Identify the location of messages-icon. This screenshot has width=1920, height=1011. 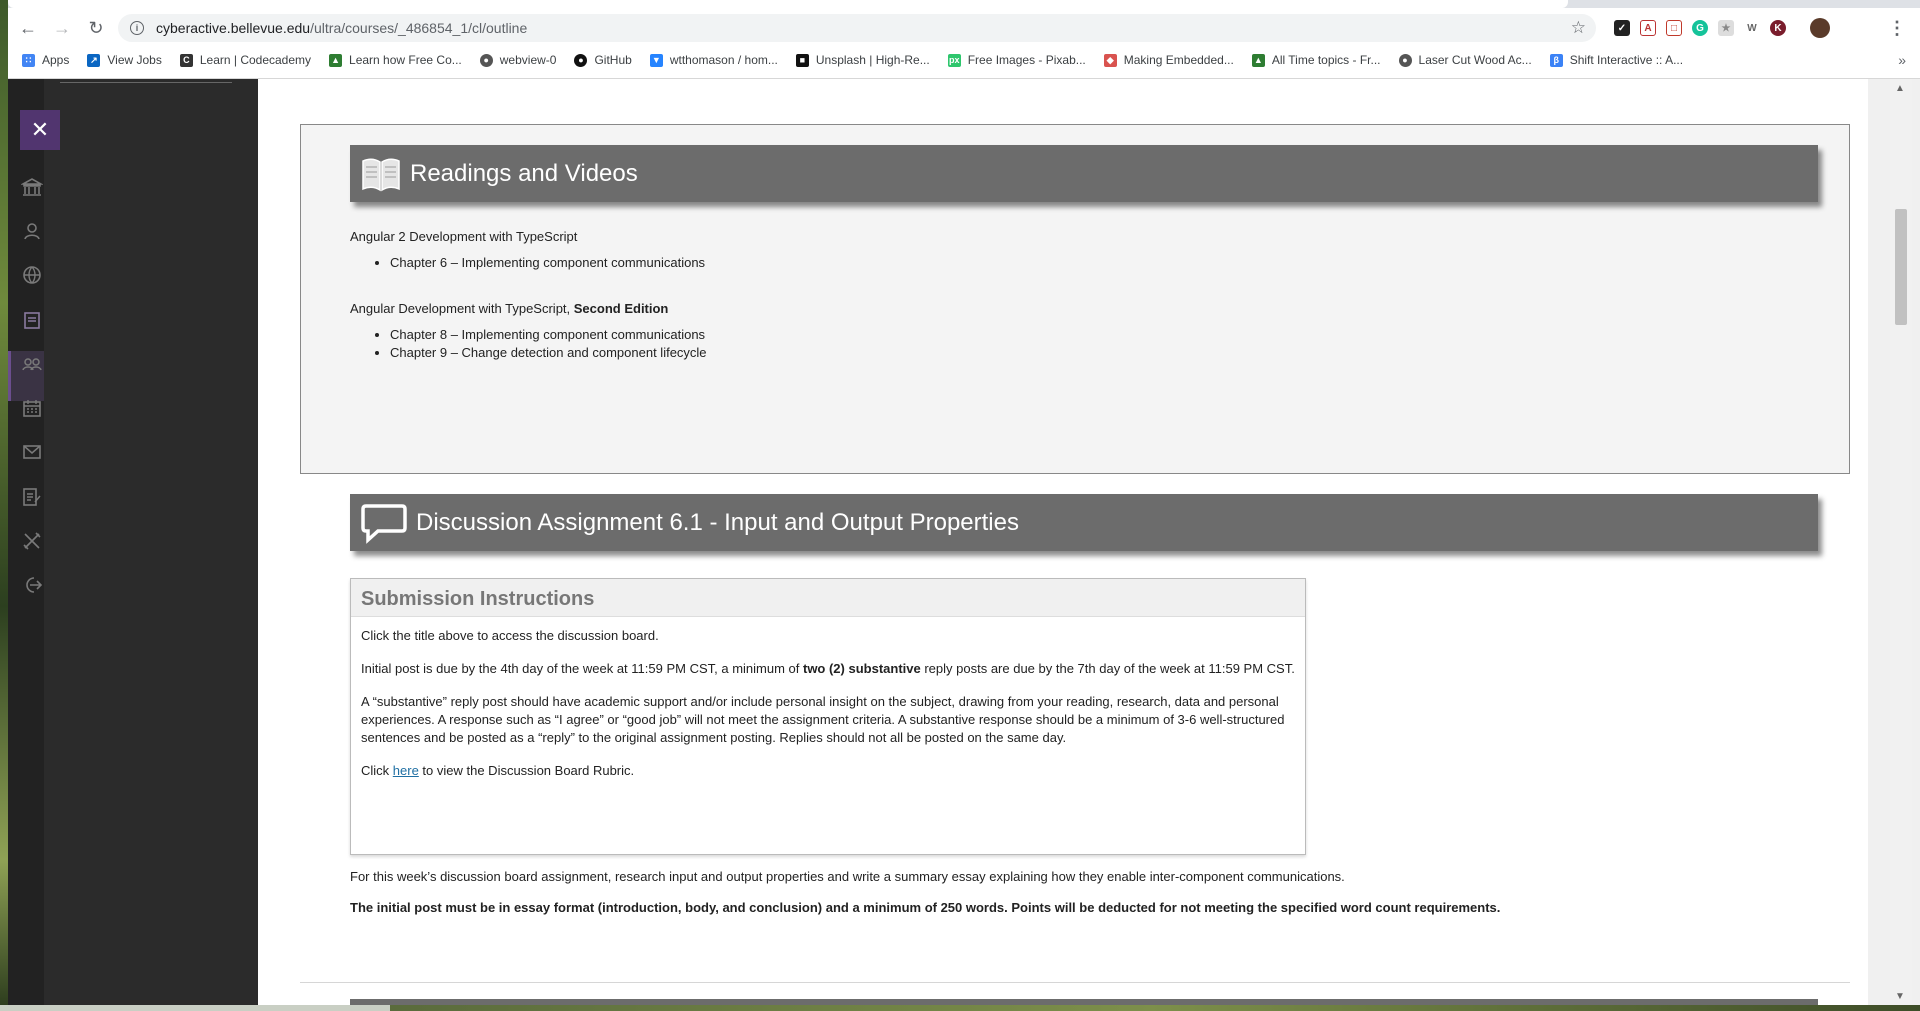
(32, 452).